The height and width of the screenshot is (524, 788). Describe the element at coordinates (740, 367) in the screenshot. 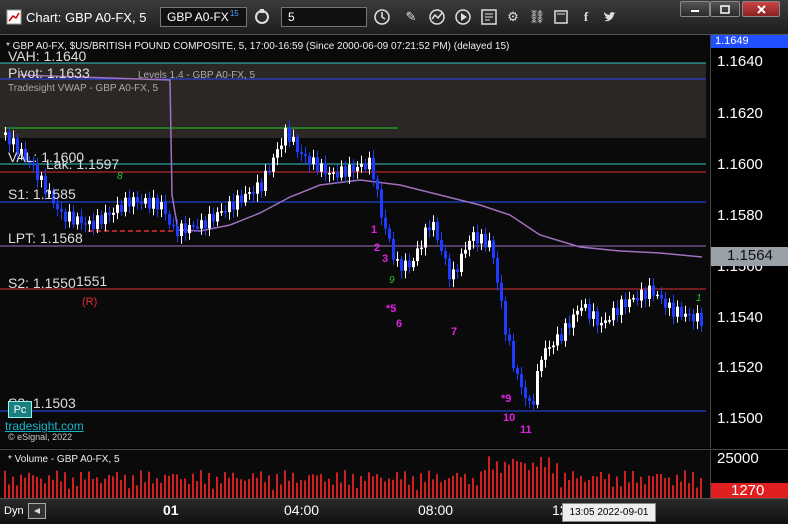

I see `price-tick: 1.1520` at that location.